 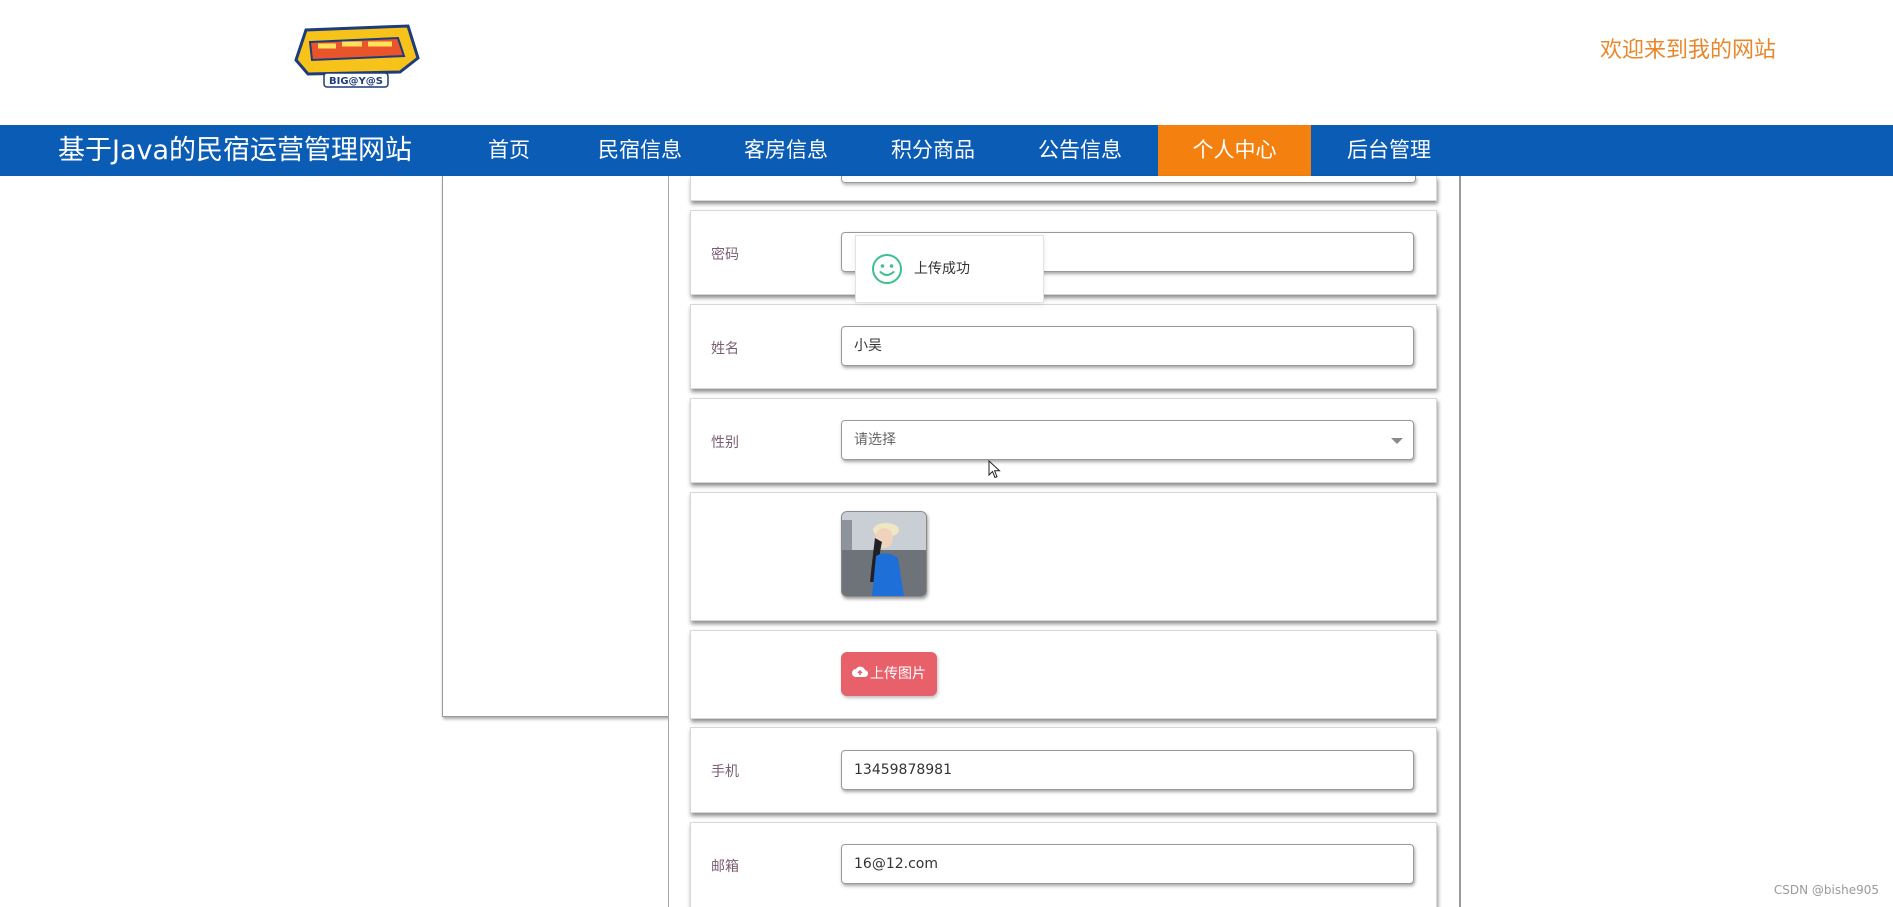 I want to click on form-row-email: 邮箱 16@12.com, so click(x=1063, y=864).